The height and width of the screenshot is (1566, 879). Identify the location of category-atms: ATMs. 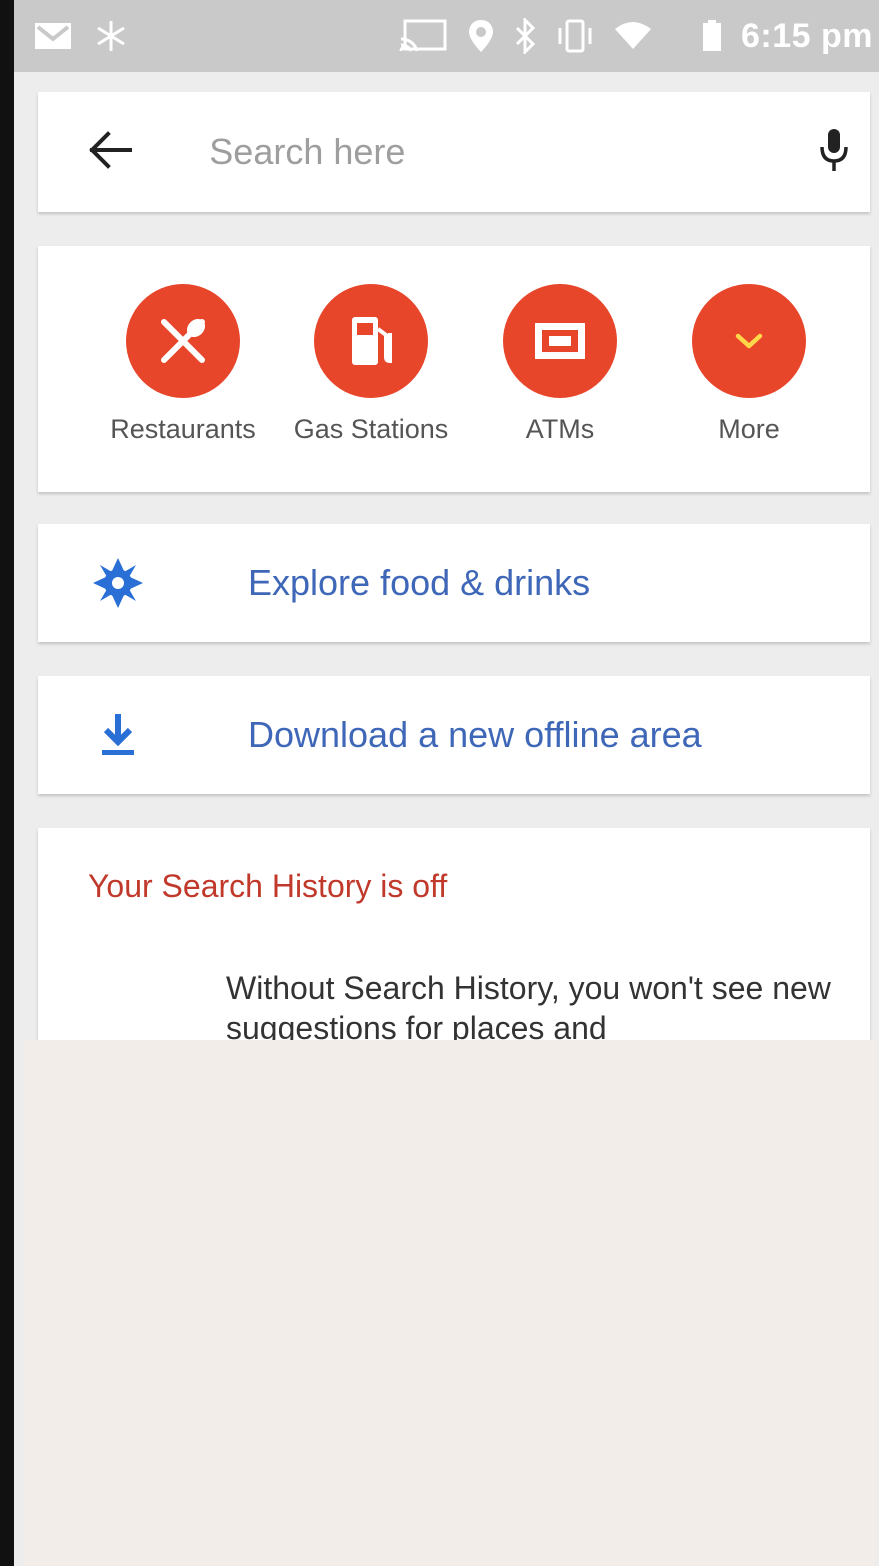
(560, 369).